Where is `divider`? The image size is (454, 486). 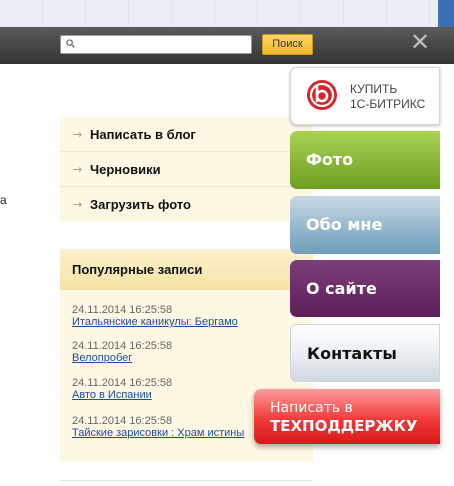
divider is located at coordinates (186, 480).